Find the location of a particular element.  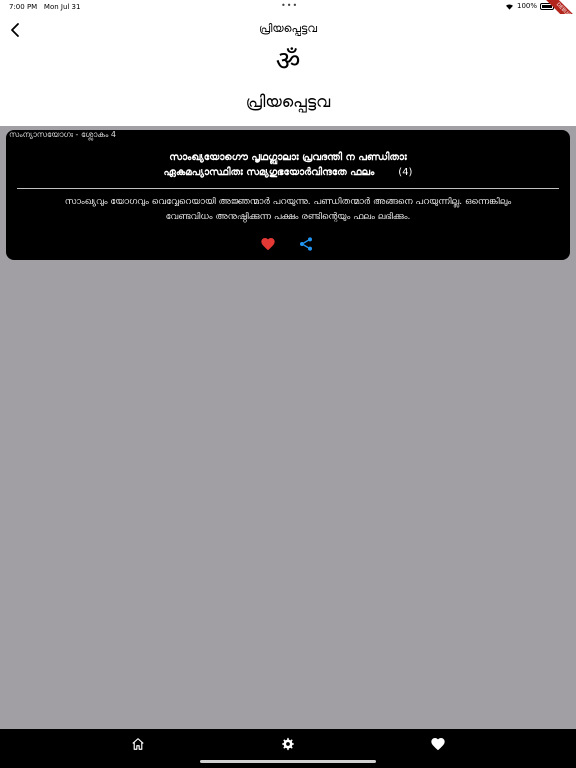

share-icon is located at coordinates (306, 244).